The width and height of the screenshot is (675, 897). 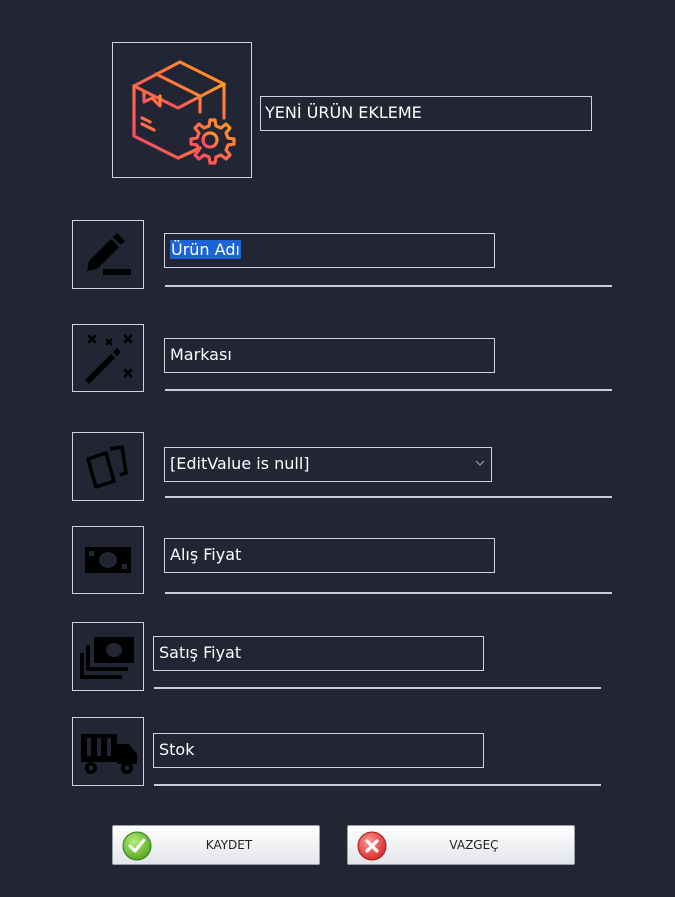 I want to click on cash-icon, so click(x=108, y=560).